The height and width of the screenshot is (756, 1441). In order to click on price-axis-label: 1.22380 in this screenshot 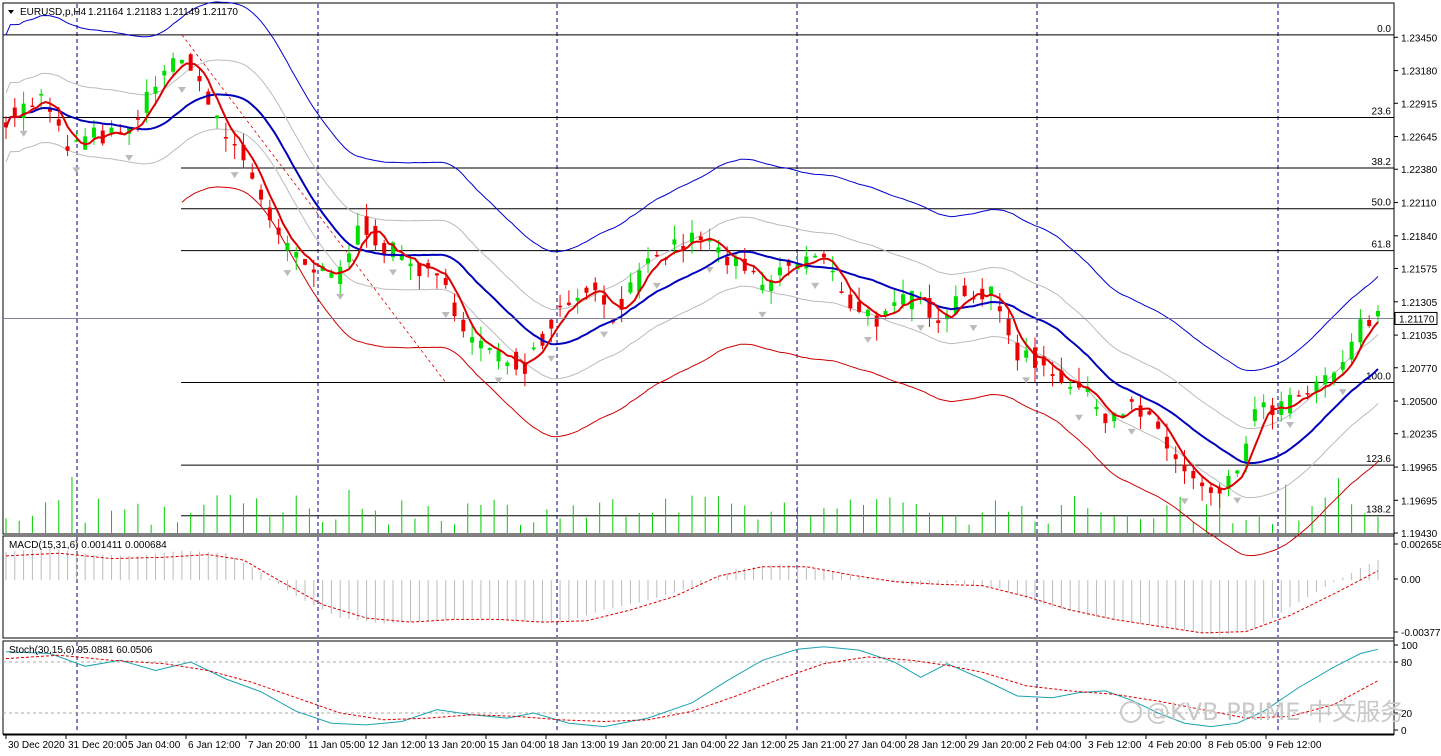, I will do `click(1419, 170)`.